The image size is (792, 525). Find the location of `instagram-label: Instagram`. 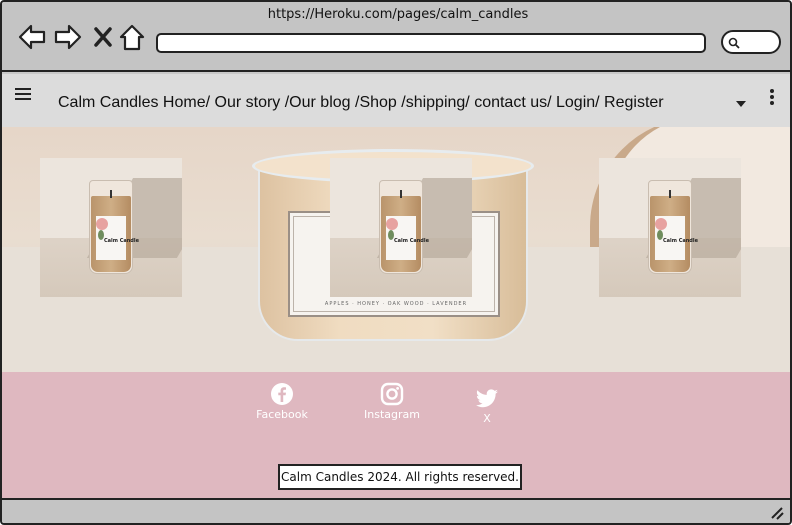

instagram-label: Instagram is located at coordinates (392, 414).